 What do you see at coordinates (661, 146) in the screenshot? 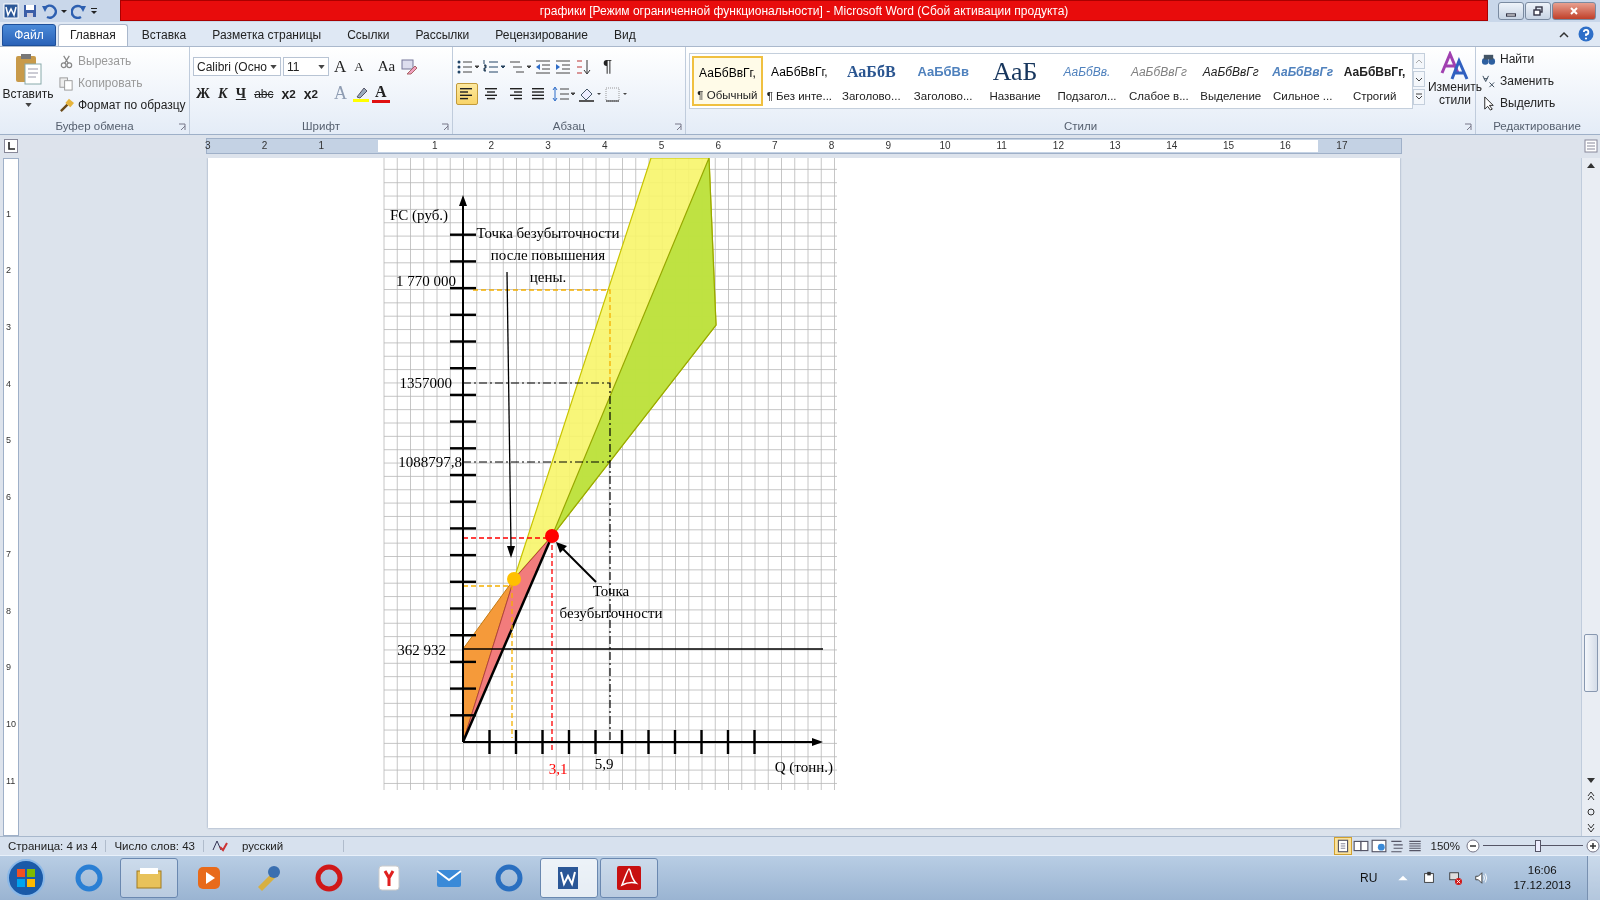
I see `ruler-number: 5` at bounding box center [661, 146].